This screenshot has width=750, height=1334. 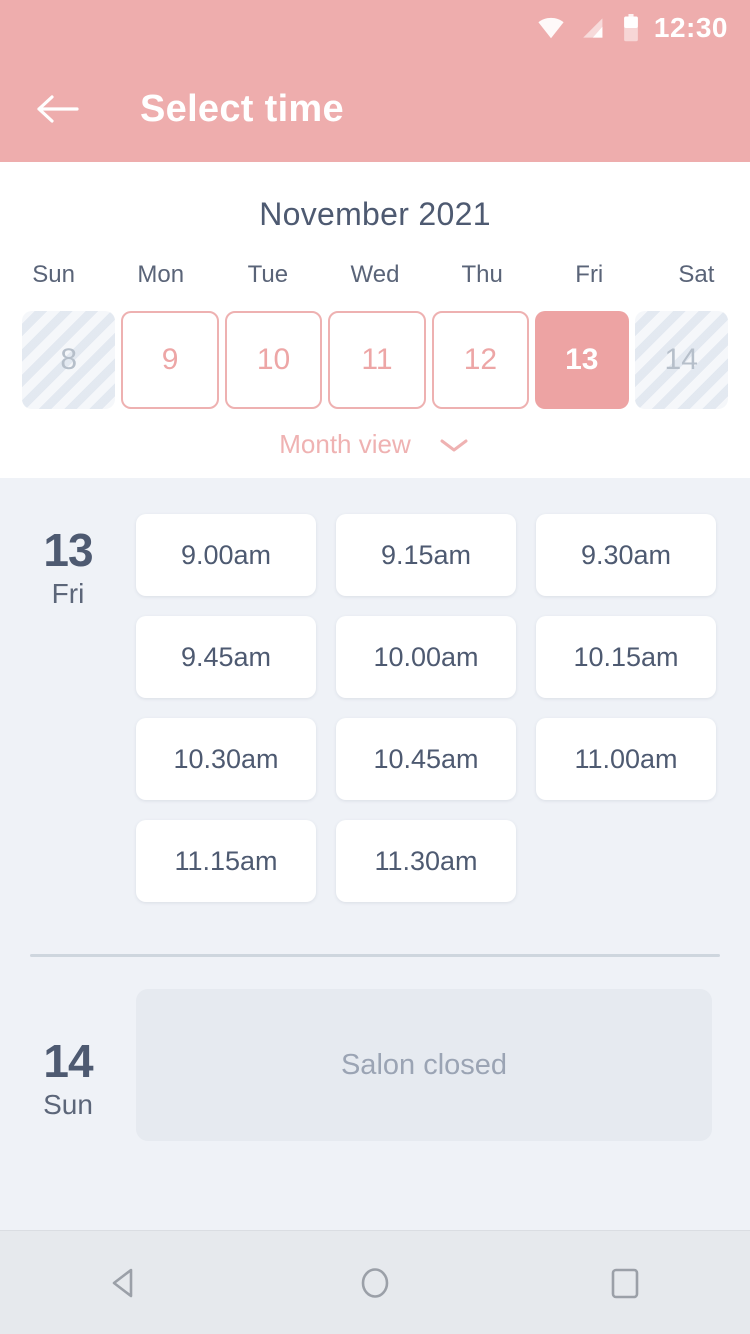 I want to click on status-bar: 12:30, so click(x=375, y=28).